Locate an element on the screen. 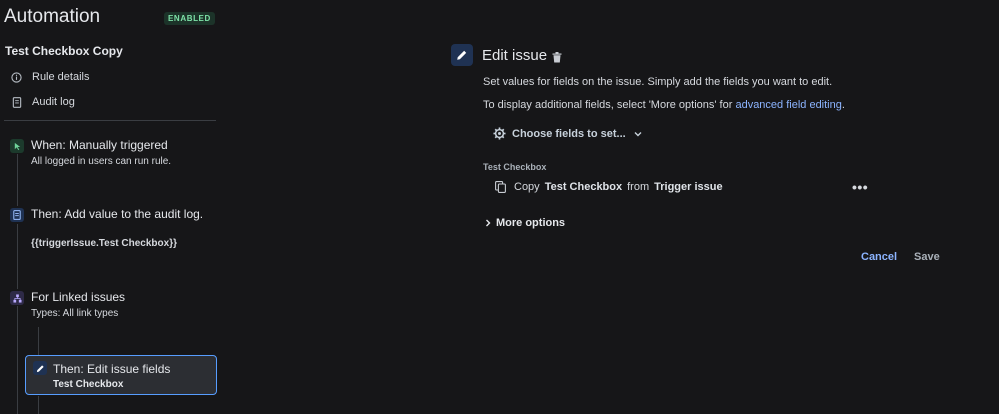 This screenshot has height=414, width=999. more-options-label: More options is located at coordinates (531, 223).